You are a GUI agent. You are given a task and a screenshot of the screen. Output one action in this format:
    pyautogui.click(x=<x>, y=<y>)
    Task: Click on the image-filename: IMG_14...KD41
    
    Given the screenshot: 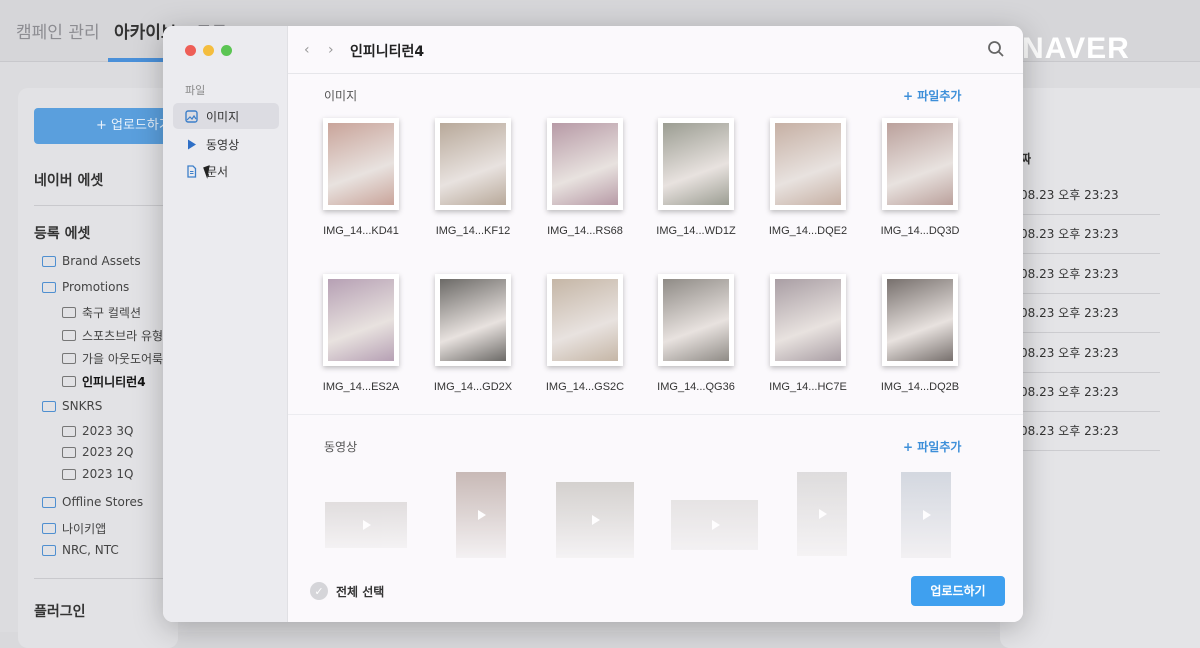 What is the action you would take?
    pyautogui.click(x=361, y=231)
    